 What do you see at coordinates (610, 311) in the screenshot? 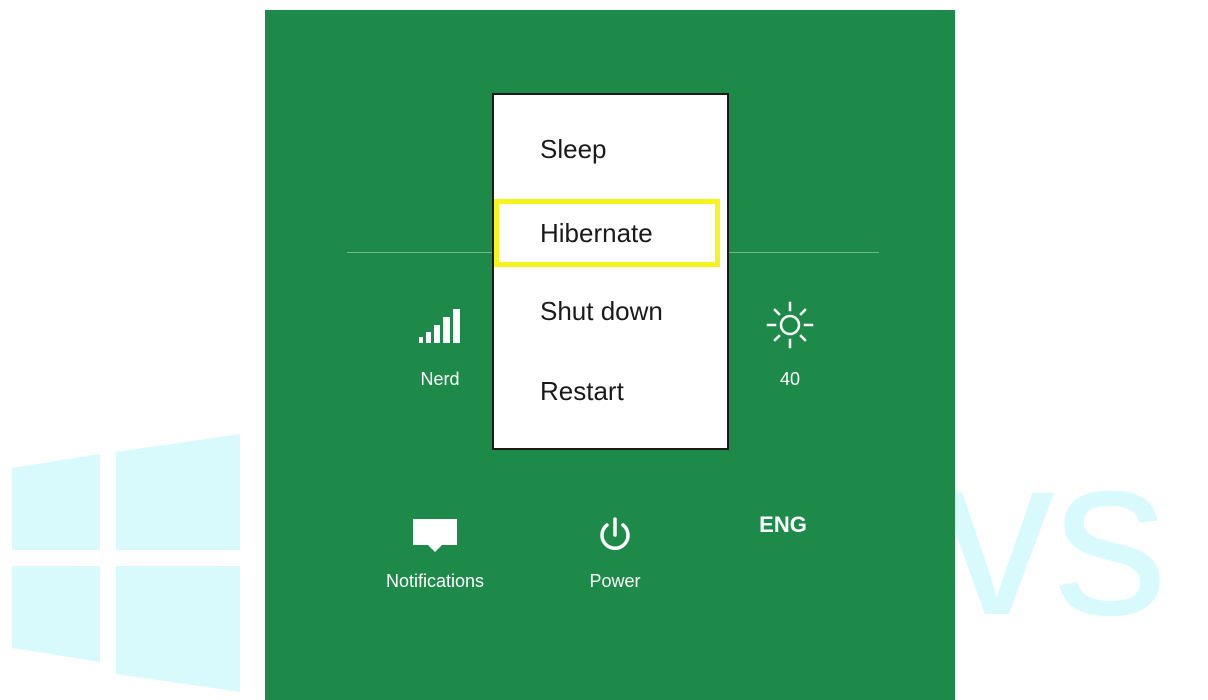
I see `menu-item-shut-down: Shut down` at bounding box center [610, 311].